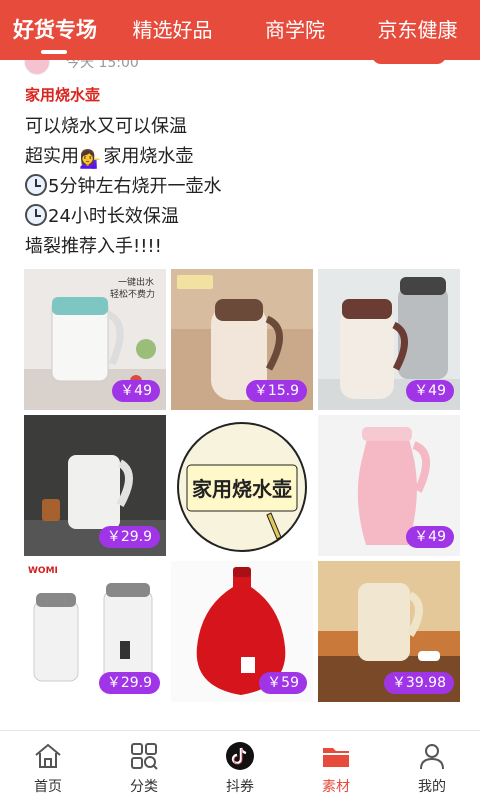 This screenshot has height=800, width=480. I want to click on tab-shangxueyuan: 商学院, so click(295, 30).